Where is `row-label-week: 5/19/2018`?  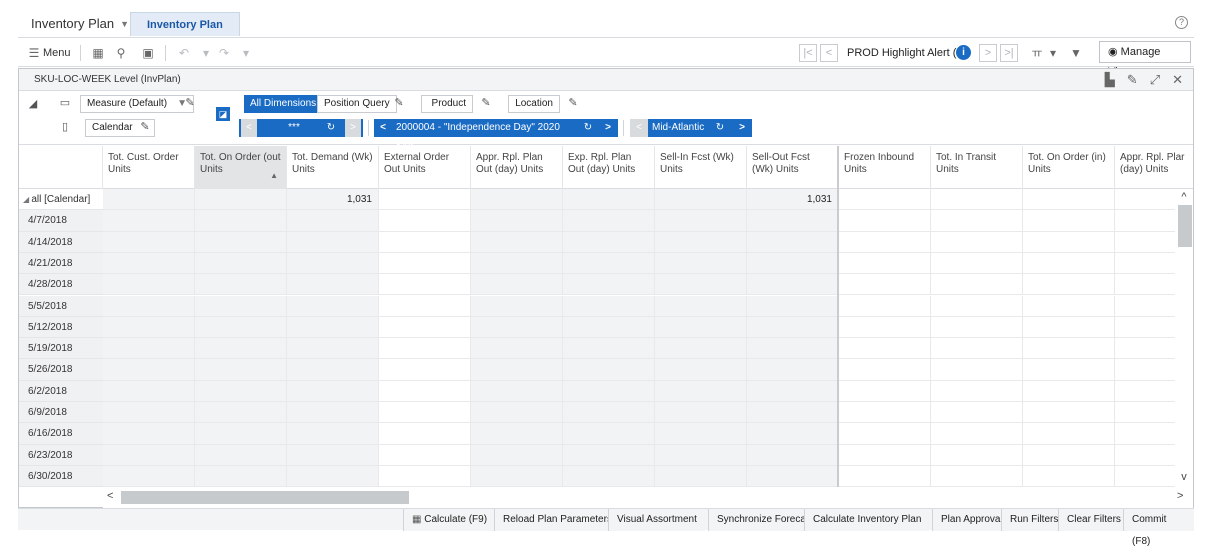
row-label-week: 5/19/2018 is located at coordinates (61, 349).